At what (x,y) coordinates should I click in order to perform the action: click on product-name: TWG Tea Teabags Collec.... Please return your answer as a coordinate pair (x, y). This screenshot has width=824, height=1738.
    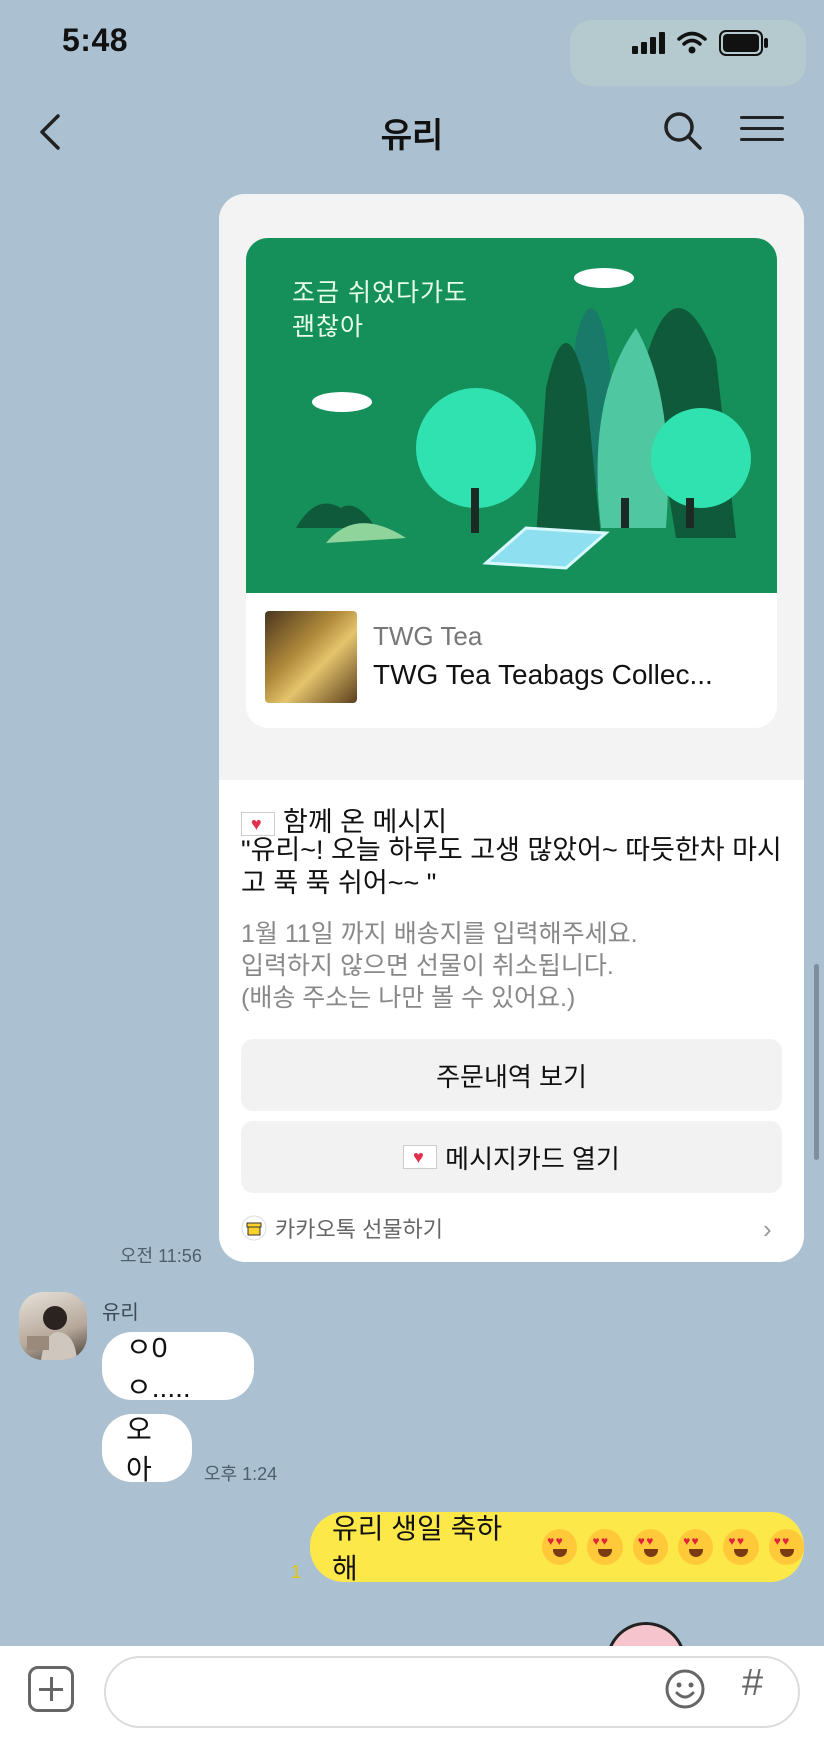
    Looking at the image, I should click on (543, 674).